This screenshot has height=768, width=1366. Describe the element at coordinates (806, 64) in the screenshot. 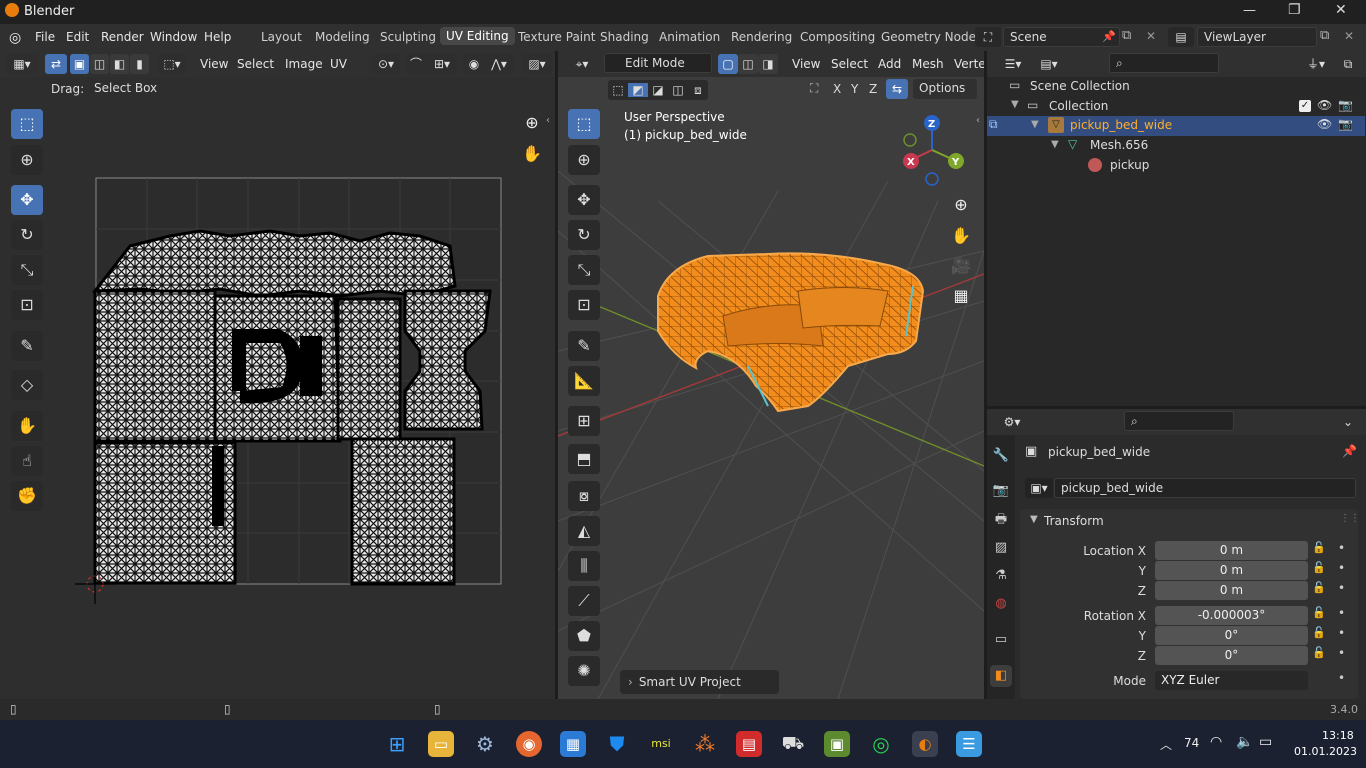

I see `vp-menu-view: View` at that location.